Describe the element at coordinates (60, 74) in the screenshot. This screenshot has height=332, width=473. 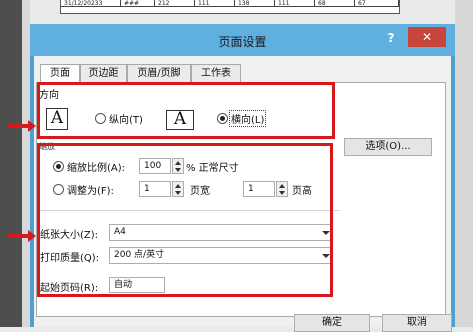
I see `tab-page: 页面` at that location.